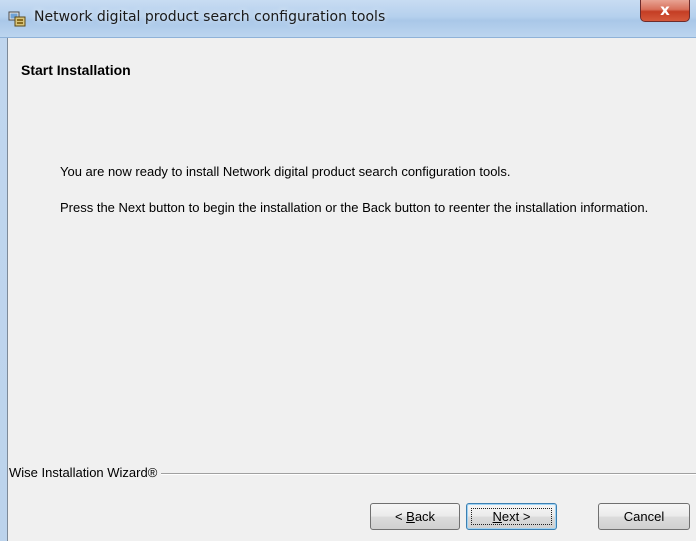  I want to click on window-frame-left, so click(3, 289).